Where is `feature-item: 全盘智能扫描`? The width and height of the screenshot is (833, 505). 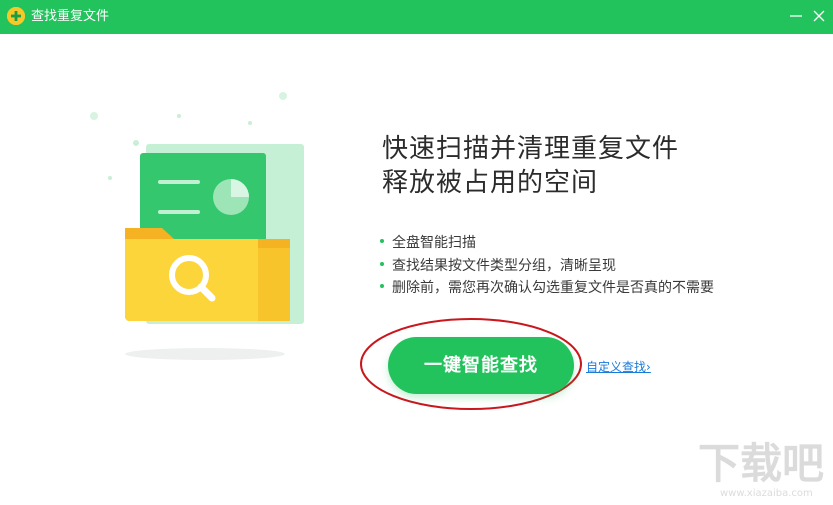
feature-item: 全盘智能扫描 is located at coordinates (547, 243).